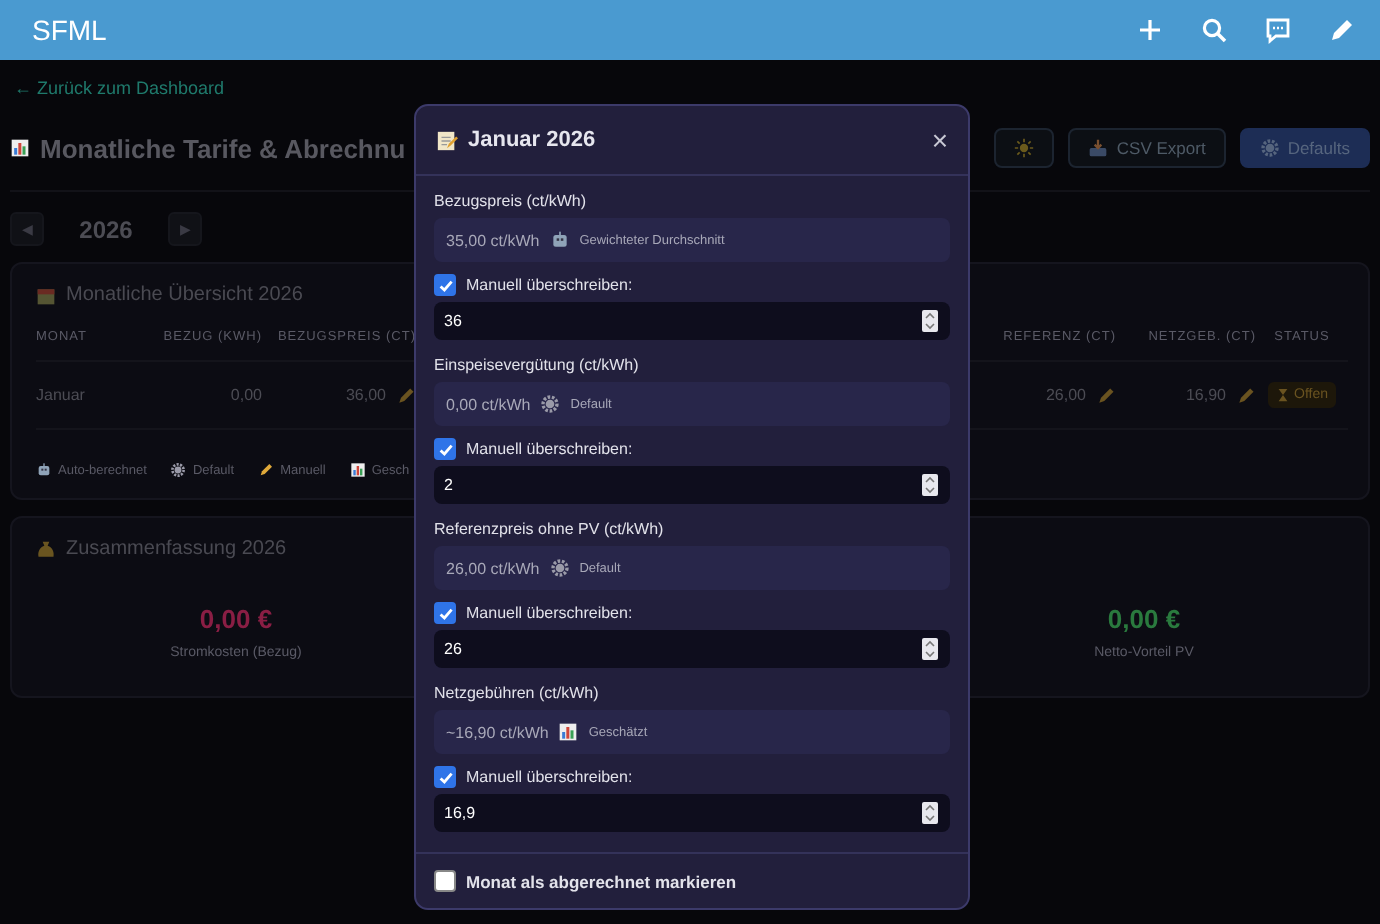  Describe the element at coordinates (517, 693) in the screenshot. I see `field-label: Netzgebühren (ct/kWh)` at that location.